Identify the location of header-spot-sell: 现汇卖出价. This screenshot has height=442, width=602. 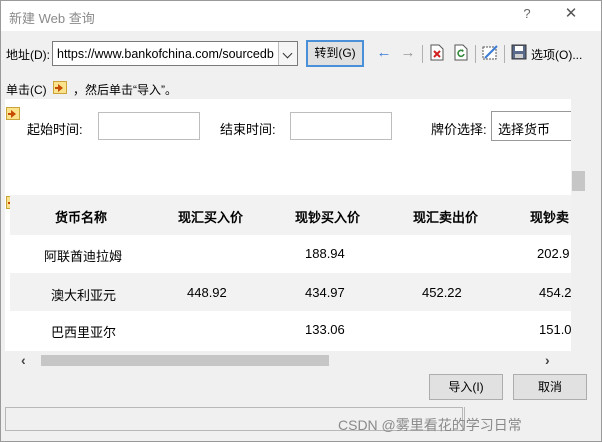
(446, 218).